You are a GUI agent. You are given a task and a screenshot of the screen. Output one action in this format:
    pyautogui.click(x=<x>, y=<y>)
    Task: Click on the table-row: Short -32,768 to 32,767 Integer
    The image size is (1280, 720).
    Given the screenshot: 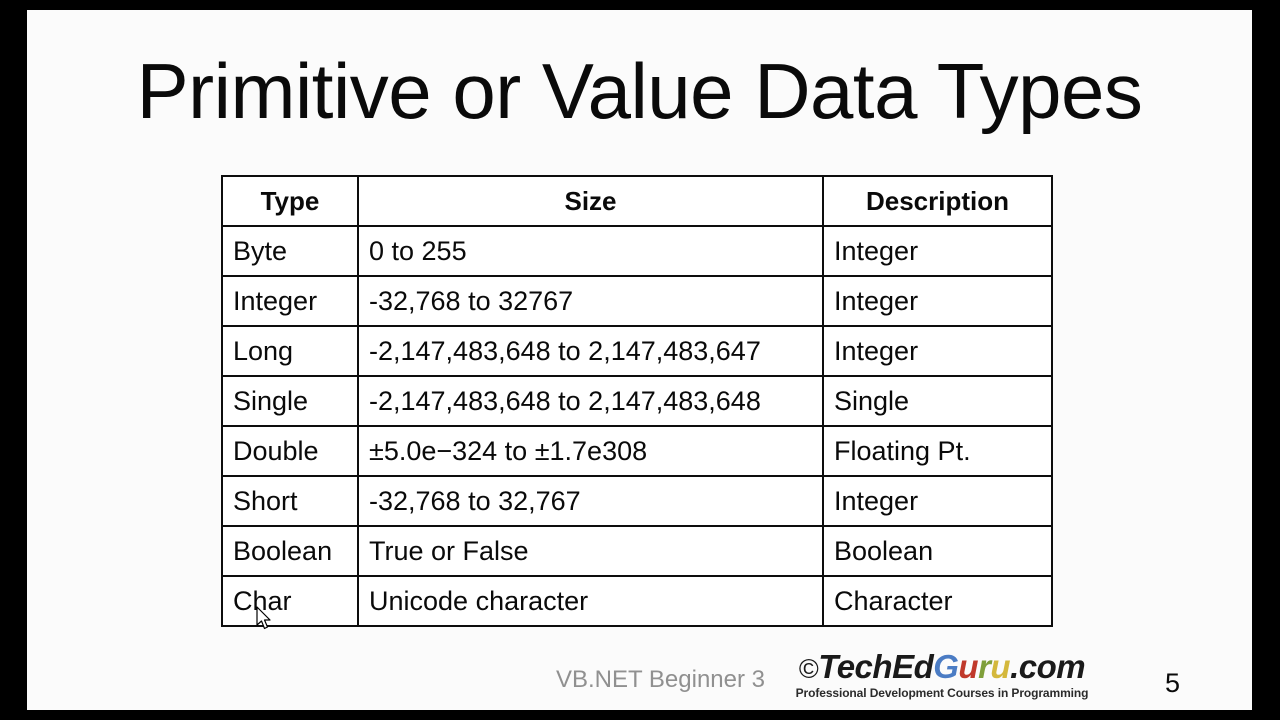 What is the action you would take?
    pyautogui.click(x=637, y=501)
    